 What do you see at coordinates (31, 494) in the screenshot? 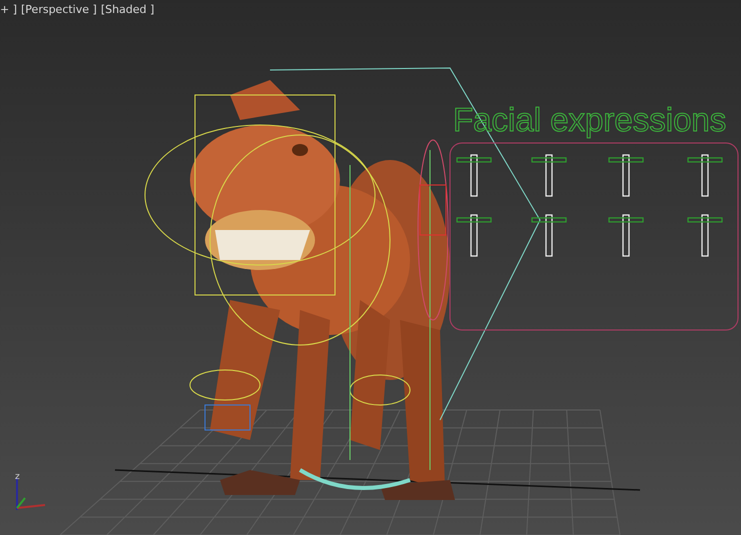
I see `axis-gizmo-icon` at bounding box center [31, 494].